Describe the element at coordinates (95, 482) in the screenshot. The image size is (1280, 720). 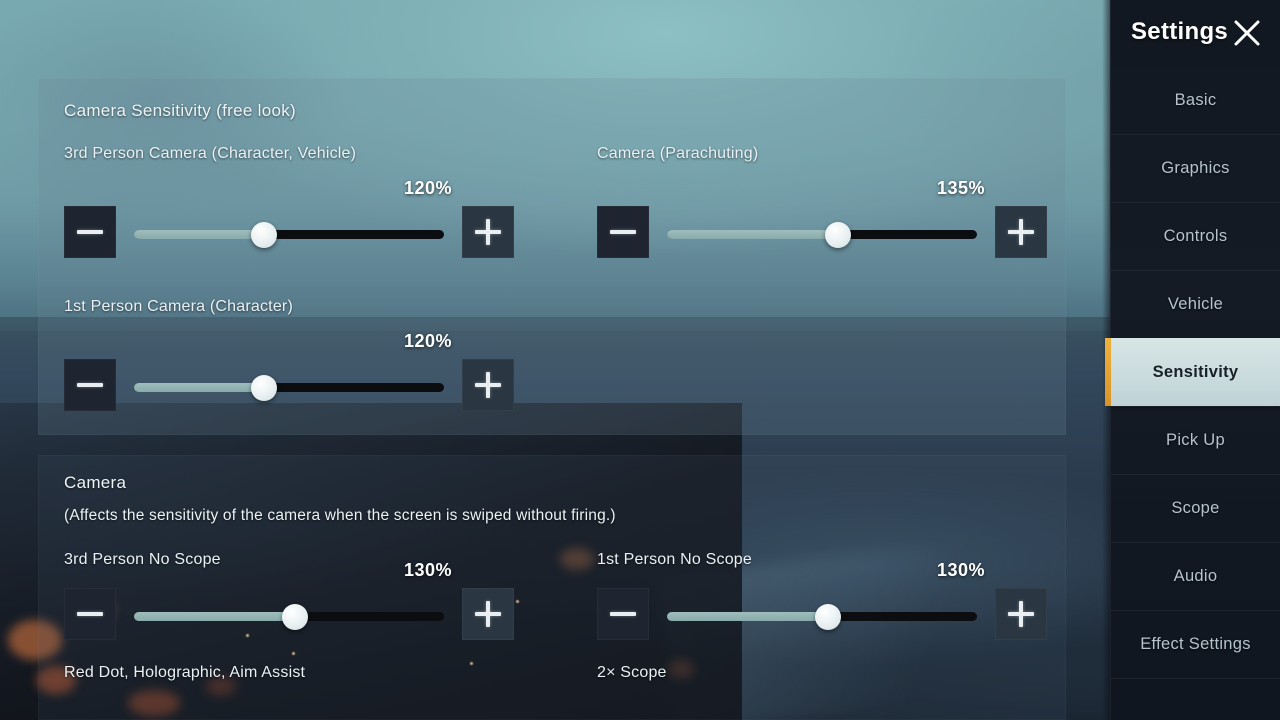
I see `camera-section-title: Camera` at that location.